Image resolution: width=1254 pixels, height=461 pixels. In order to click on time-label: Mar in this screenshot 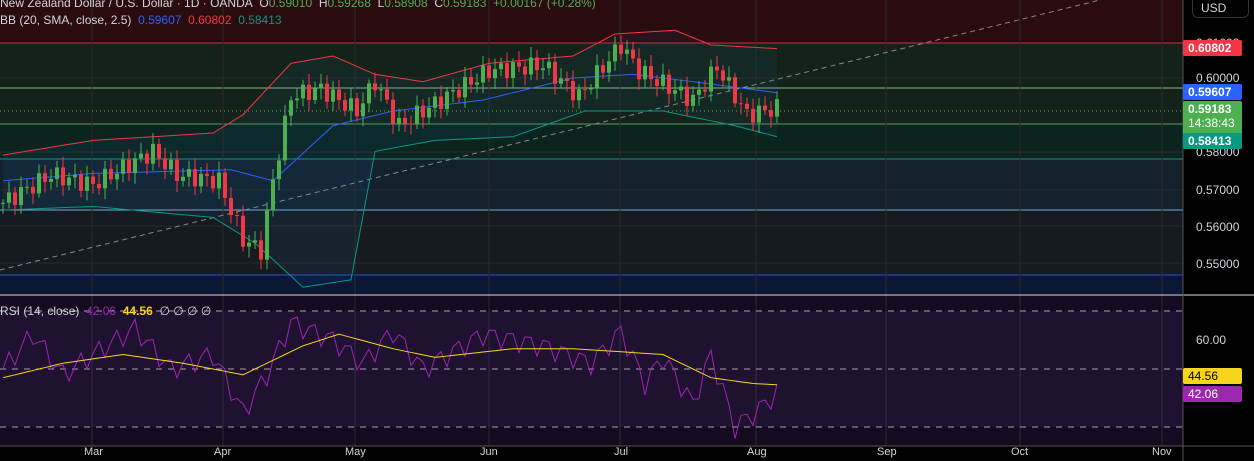, I will do `click(93, 452)`.